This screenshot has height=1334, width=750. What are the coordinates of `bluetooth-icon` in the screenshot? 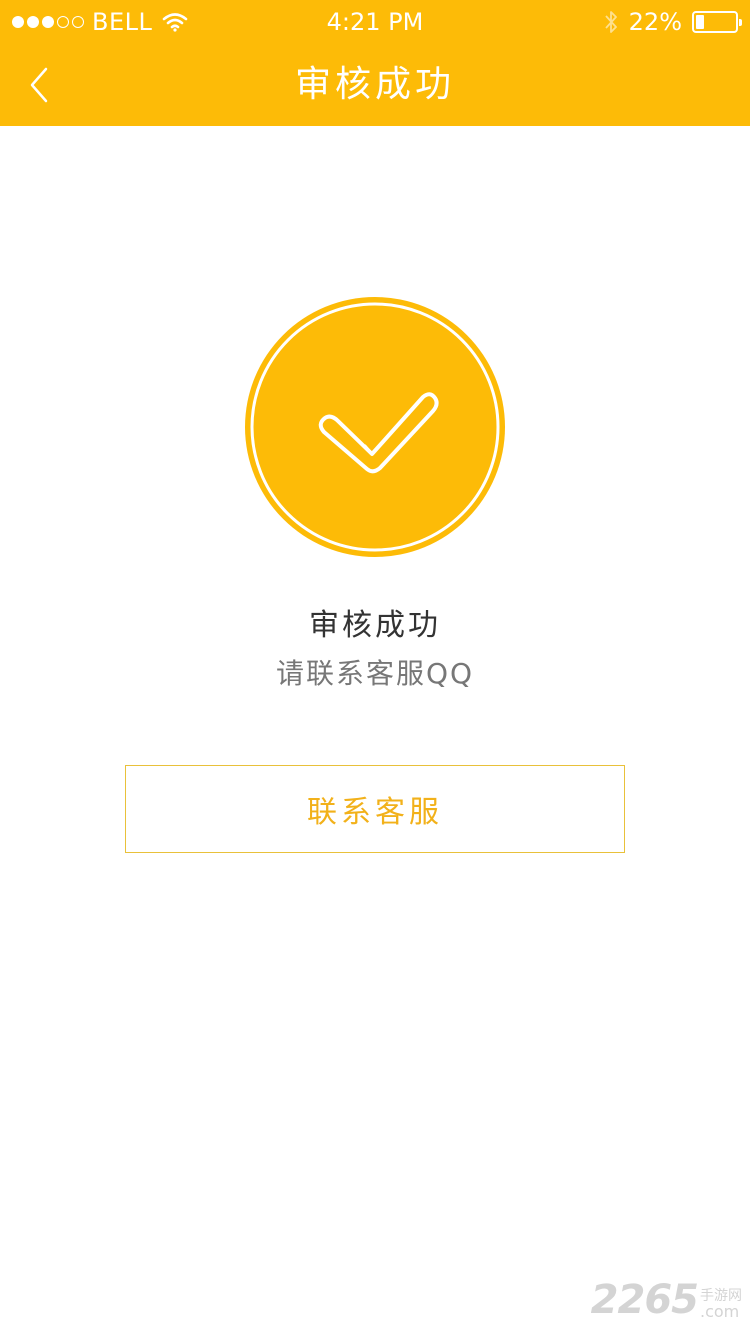 It's located at (610, 22).